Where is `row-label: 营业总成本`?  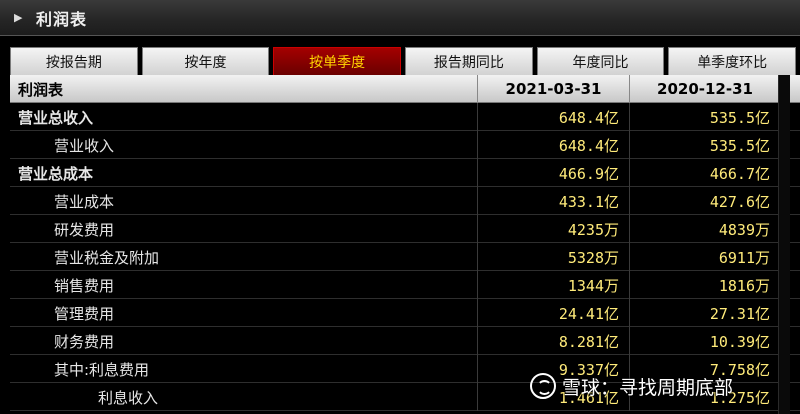
row-label: 营业总成本 is located at coordinates (244, 173).